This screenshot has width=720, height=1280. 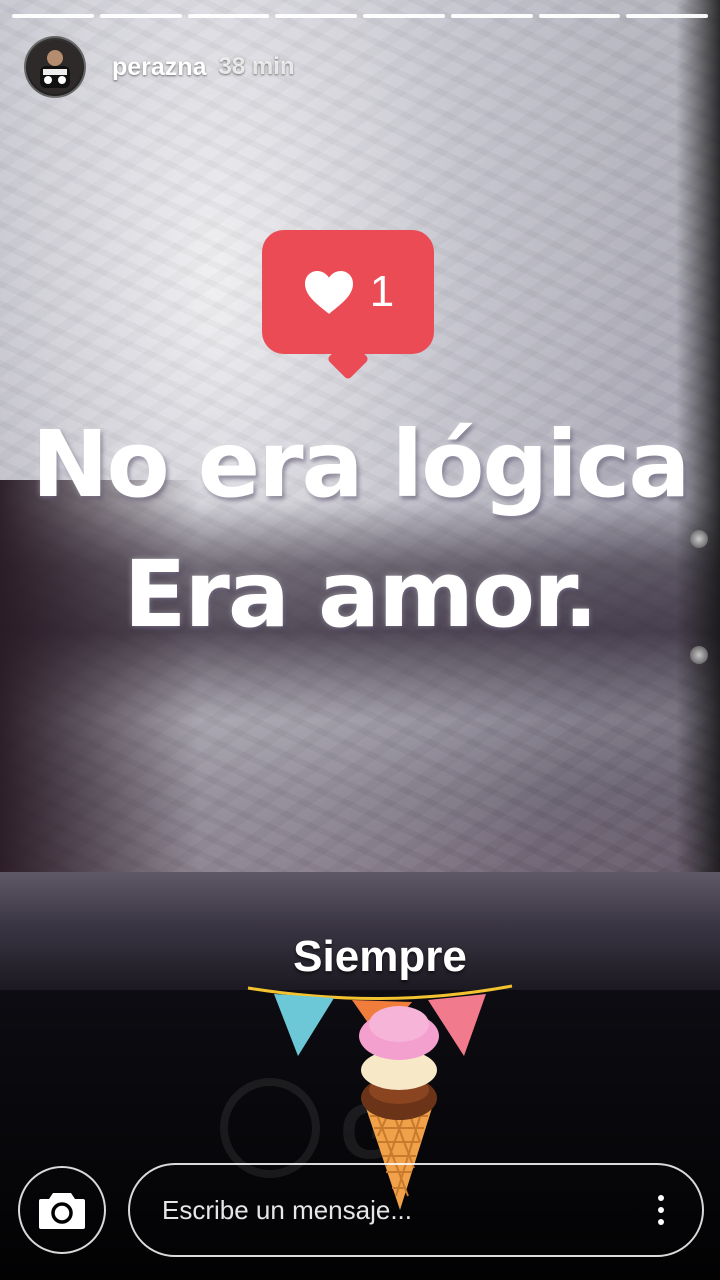 What do you see at coordinates (361, 464) in the screenshot?
I see `quote-line-1: No era lógica` at bounding box center [361, 464].